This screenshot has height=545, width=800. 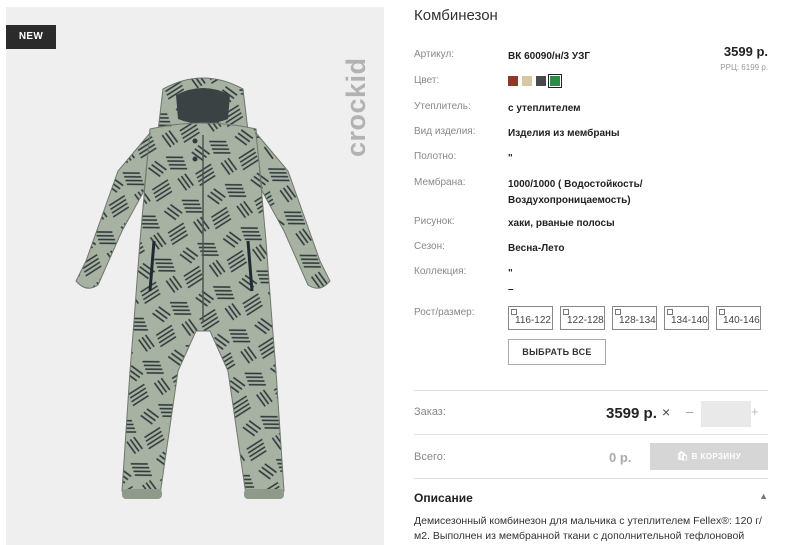 I want to click on remove-icon: ×, so click(x=666, y=412).